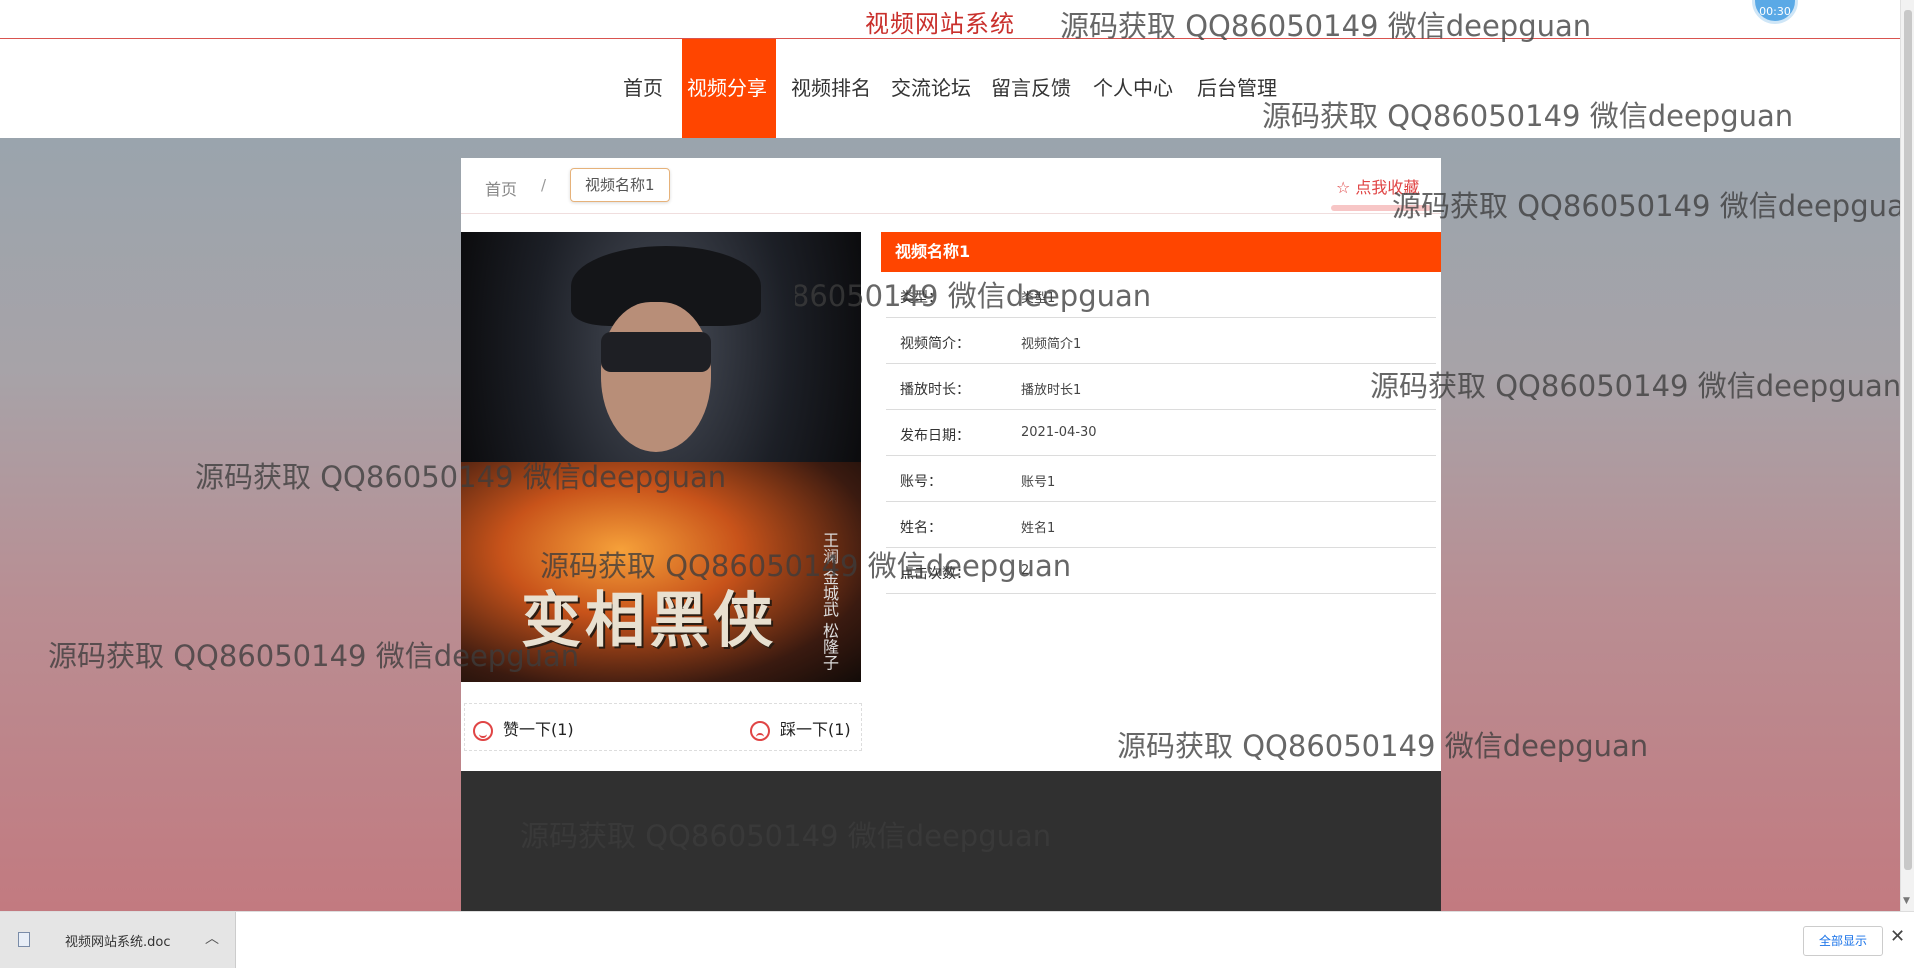  I want to click on footer, so click(951, 841).